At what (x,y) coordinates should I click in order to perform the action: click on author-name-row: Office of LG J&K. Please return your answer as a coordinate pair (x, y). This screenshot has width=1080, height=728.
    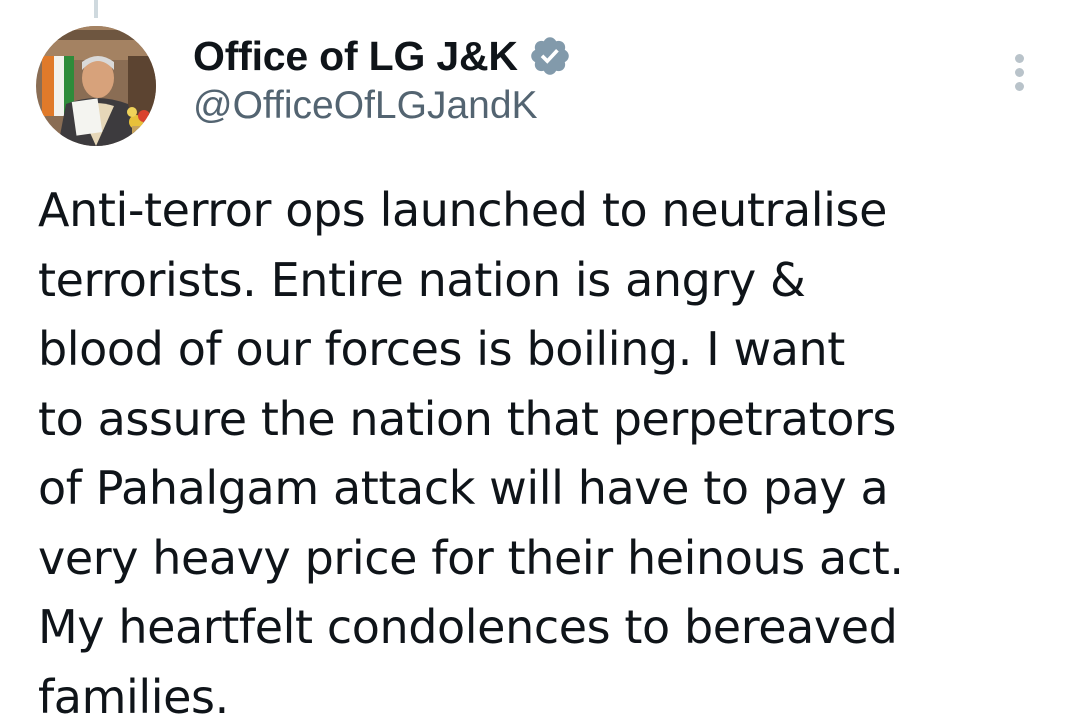
    Looking at the image, I should click on (382, 56).